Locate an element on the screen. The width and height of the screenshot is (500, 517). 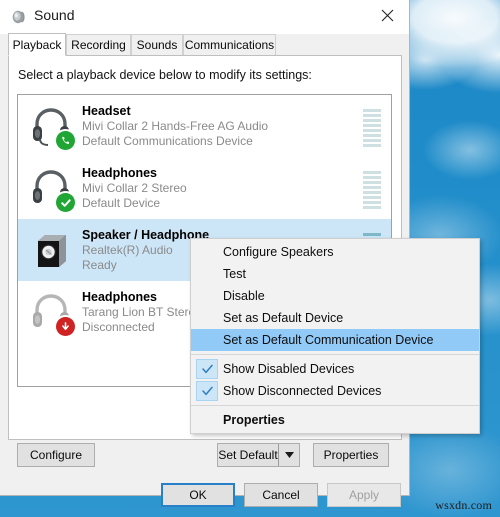
tab-recording: Recording is located at coordinates (98, 44).